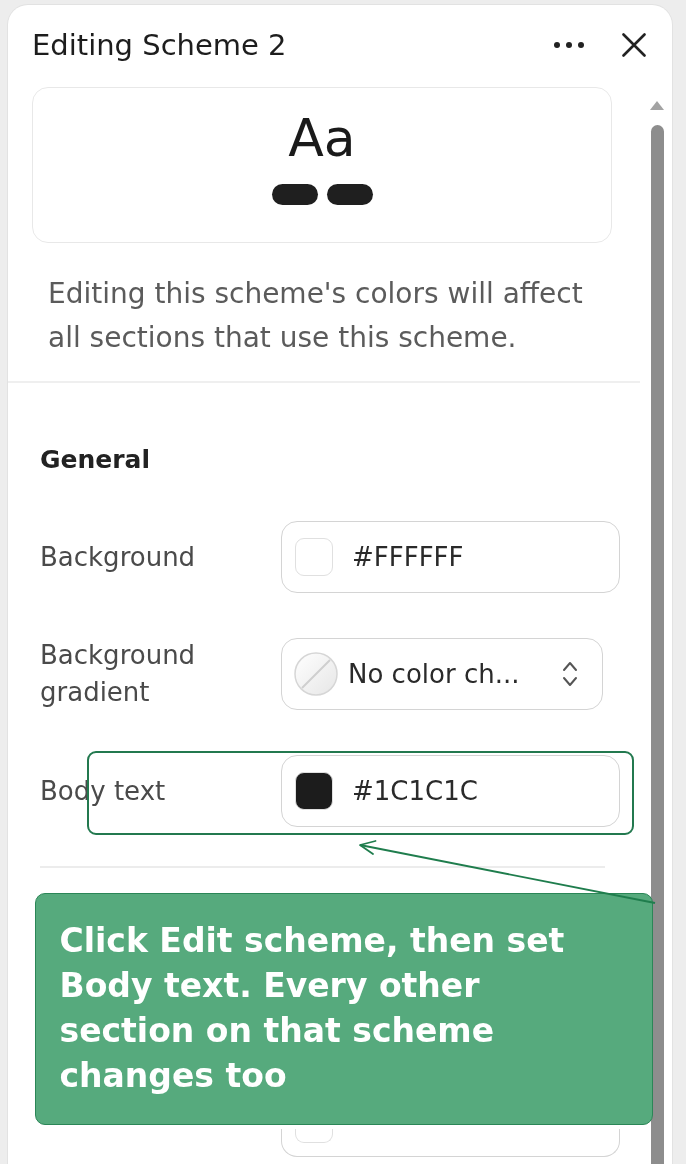 This screenshot has width=686, height=1164. Describe the element at coordinates (450, 791) in the screenshot. I see `color-field: #1C1C1C` at that location.